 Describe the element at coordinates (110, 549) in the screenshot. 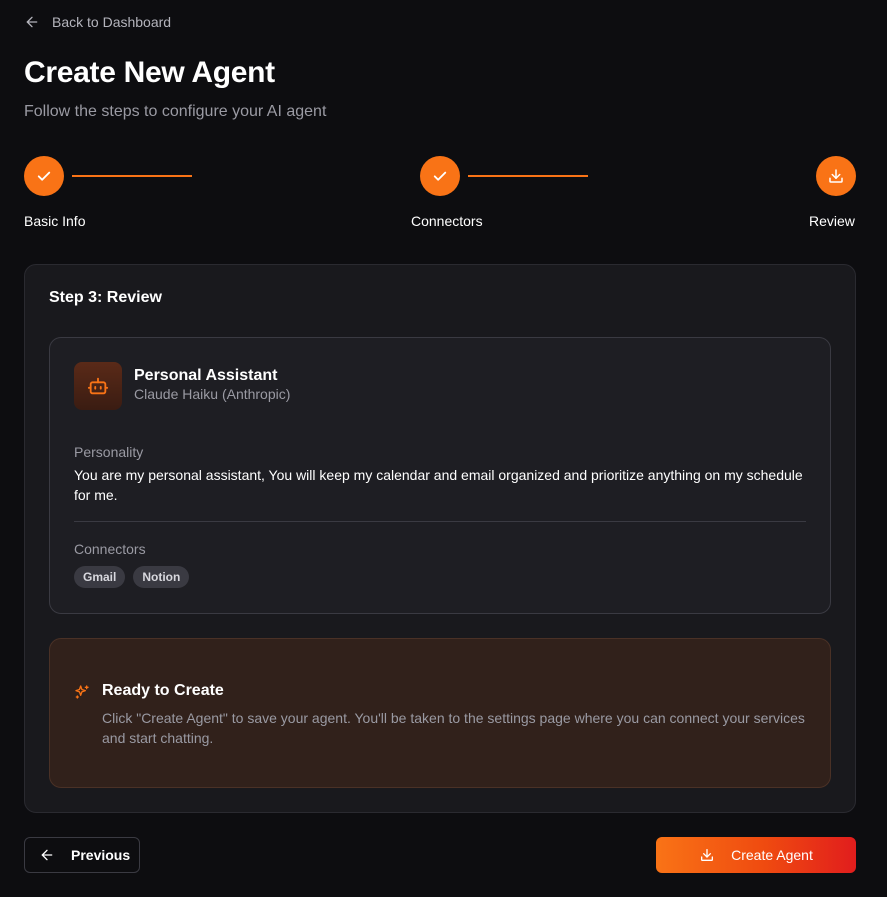

I see `connectors-label: Connectors` at that location.